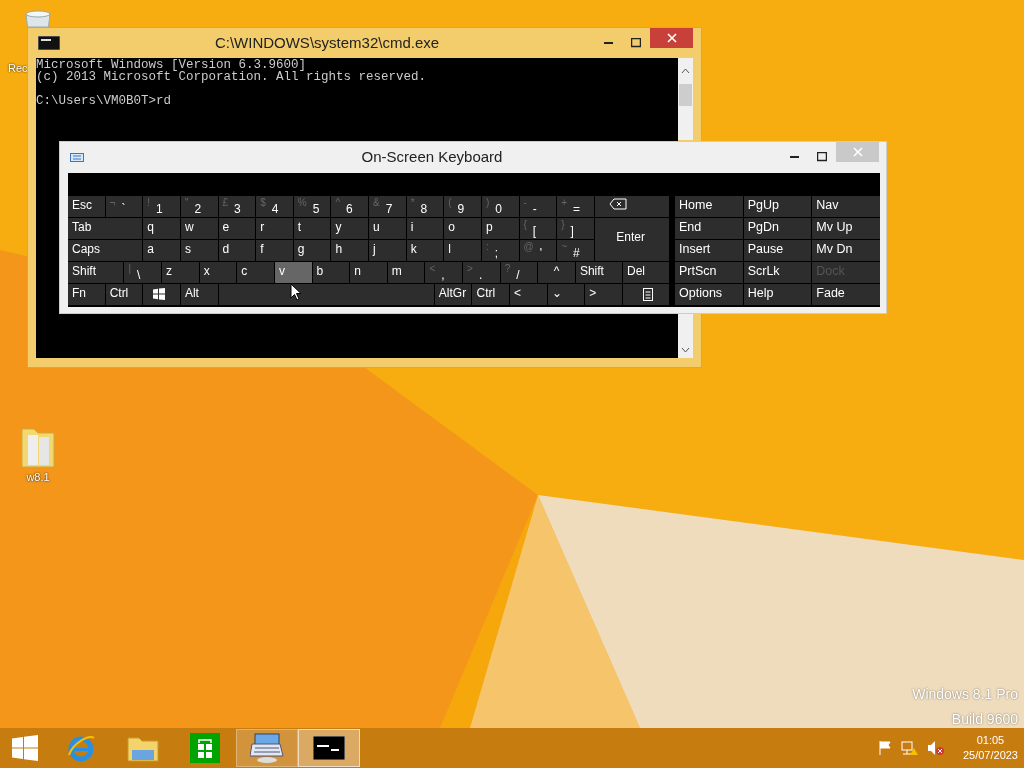 The width and height of the screenshot is (1024, 768). I want to click on key: Mv Up, so click(846, 228).